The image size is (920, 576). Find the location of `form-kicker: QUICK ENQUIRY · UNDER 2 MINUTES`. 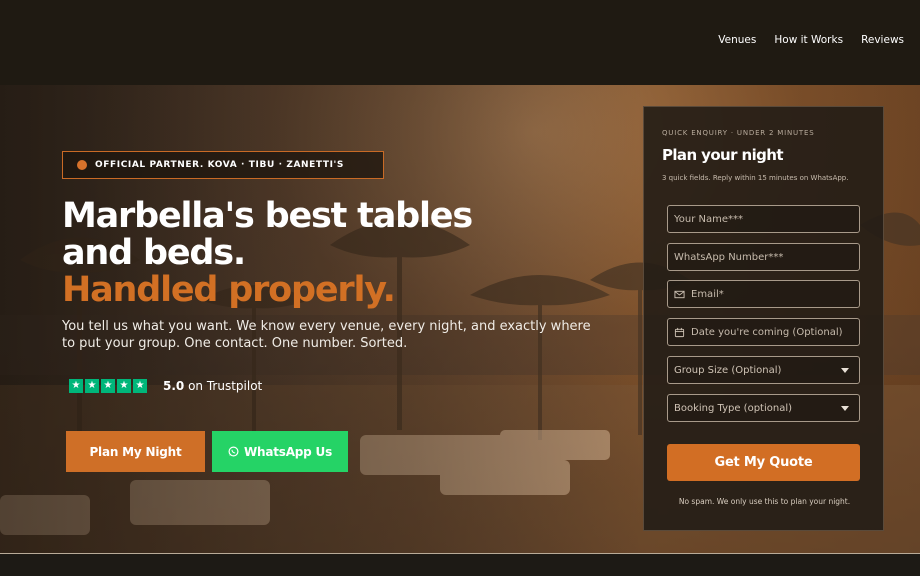

form-kicker: QUICK ENQUIRY · UNDER 2 MINUTES is located at coordinates (738, 133).